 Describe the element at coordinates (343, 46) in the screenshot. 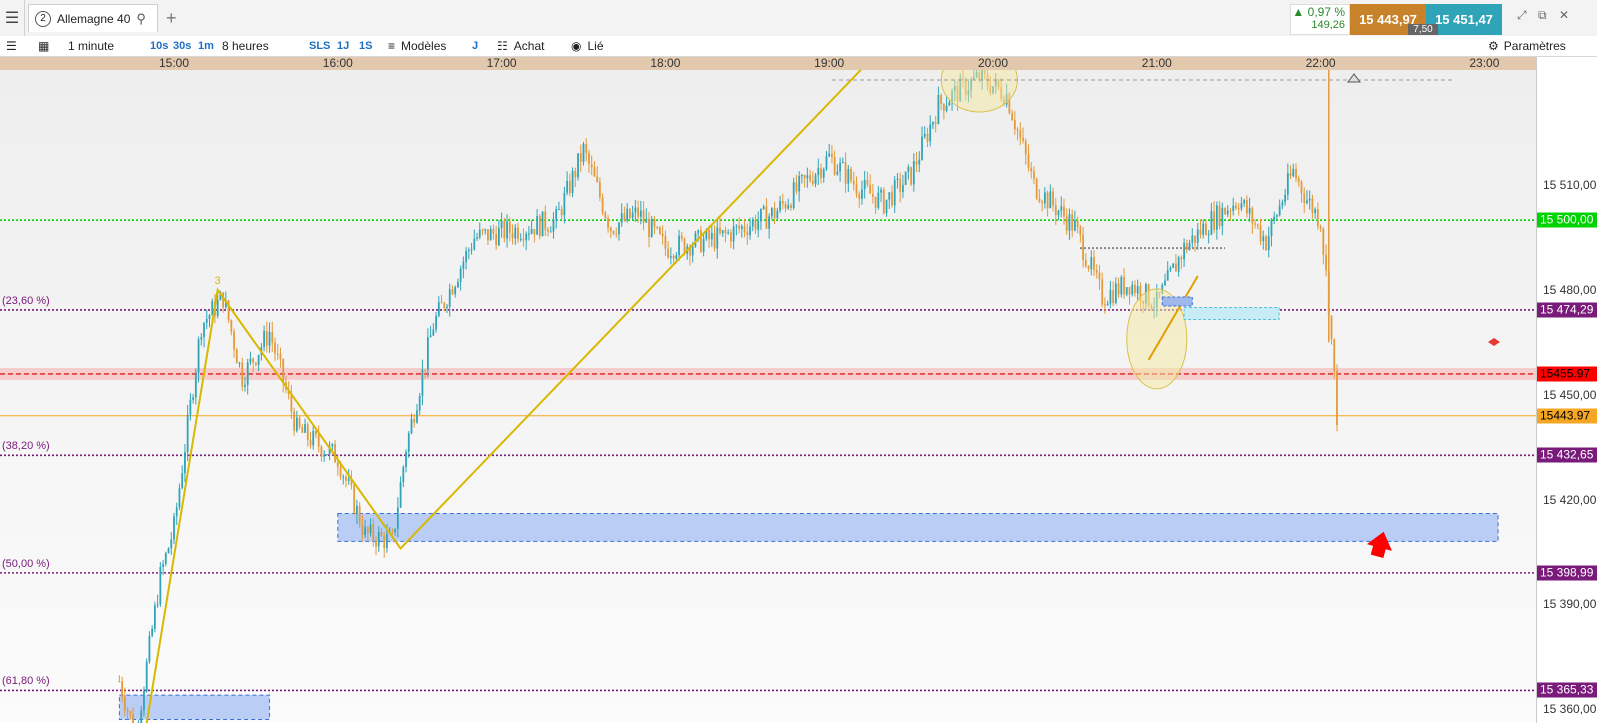

I see `range-1j: 1J` at that location.